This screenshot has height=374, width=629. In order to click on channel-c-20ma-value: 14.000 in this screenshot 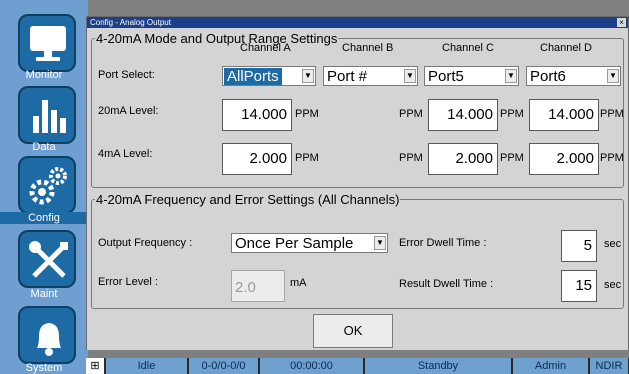, I will do `click(470, 114)`.